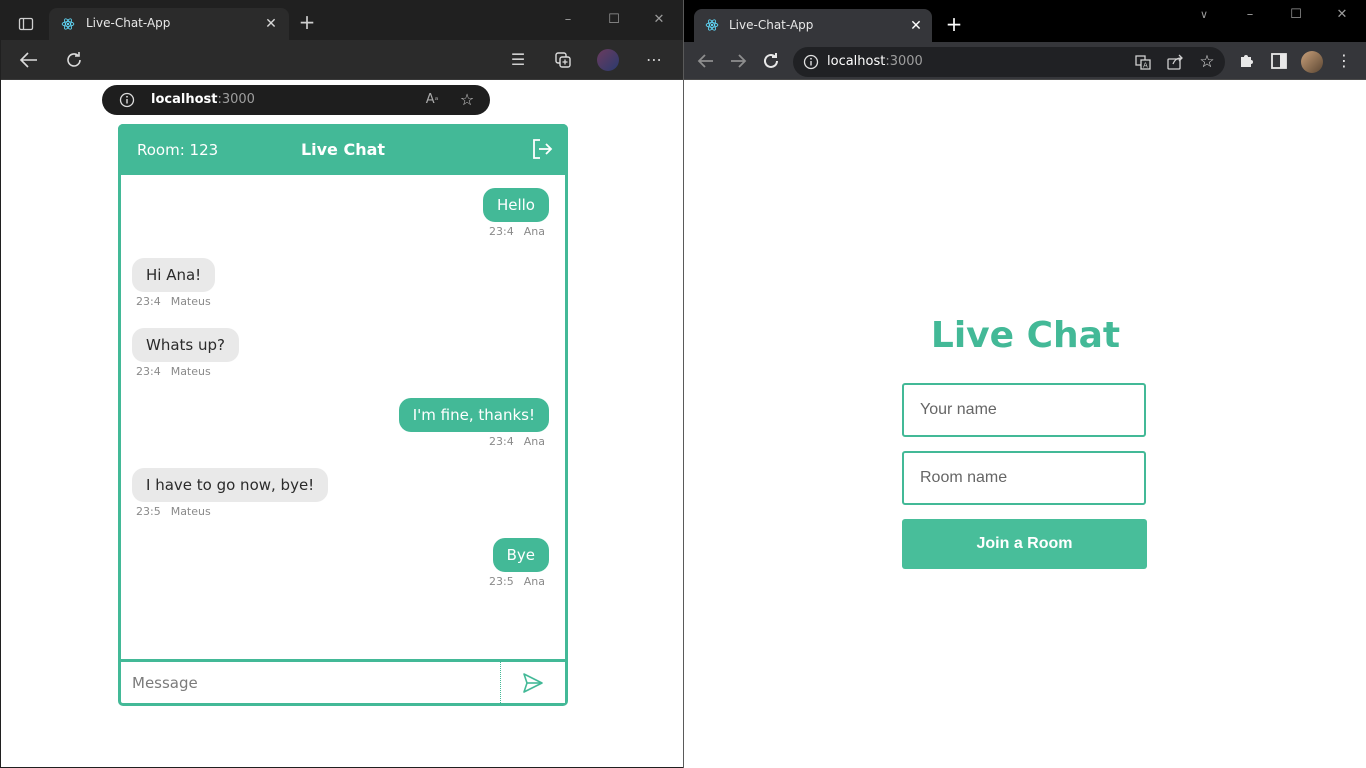 Image resolution: width=1366 pixels, height=768 pixels. I want to click on chrome-toolbar: localhost:3000 A ☆ ⋮, so click(1025, 61).